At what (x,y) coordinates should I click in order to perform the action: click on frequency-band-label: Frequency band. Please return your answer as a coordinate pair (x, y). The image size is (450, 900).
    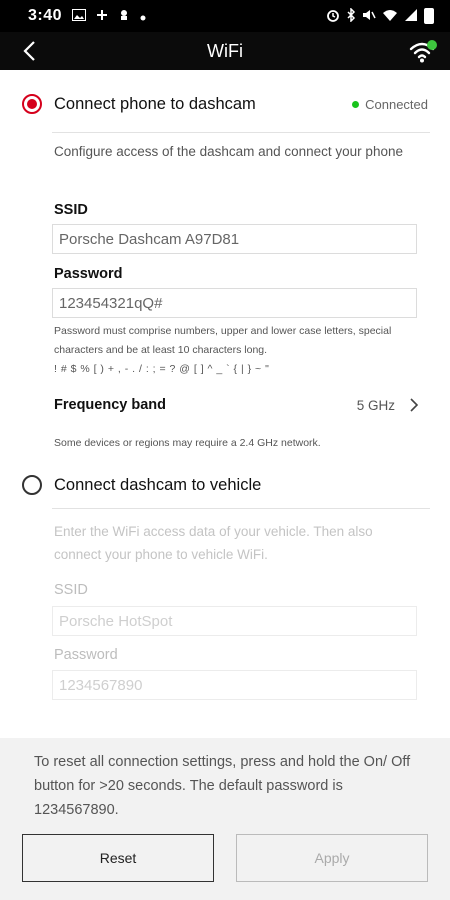
    Looking at the image, I should click on (110, 405).